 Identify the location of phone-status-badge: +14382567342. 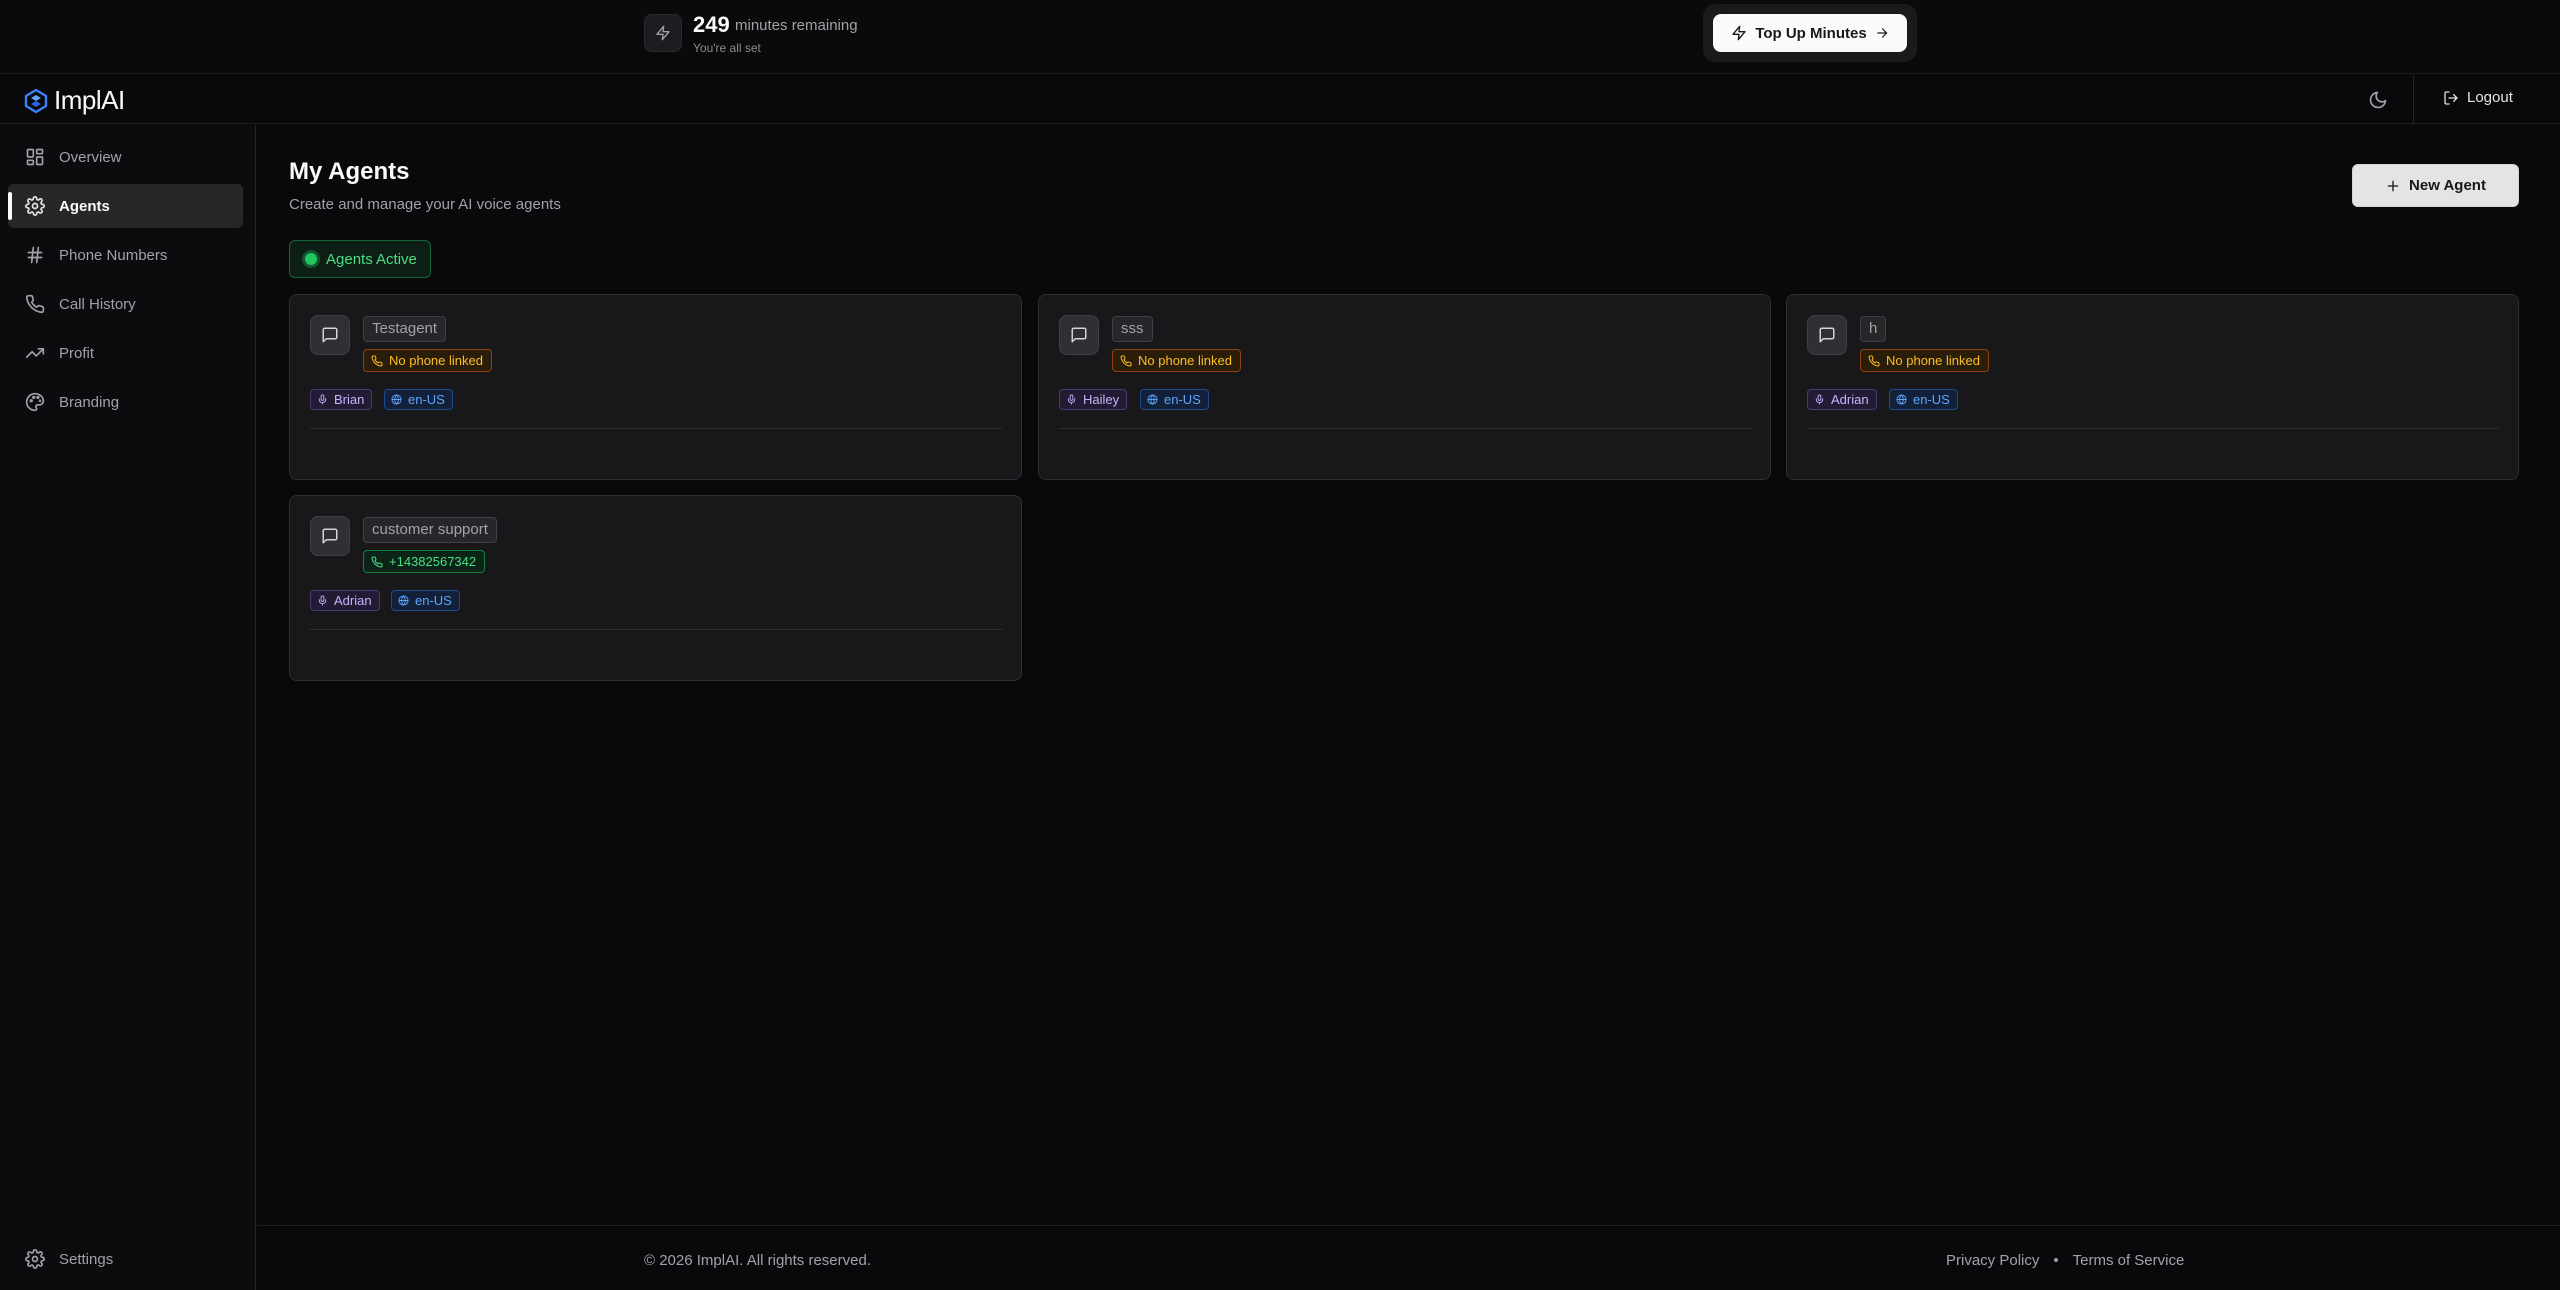
(424, 561).